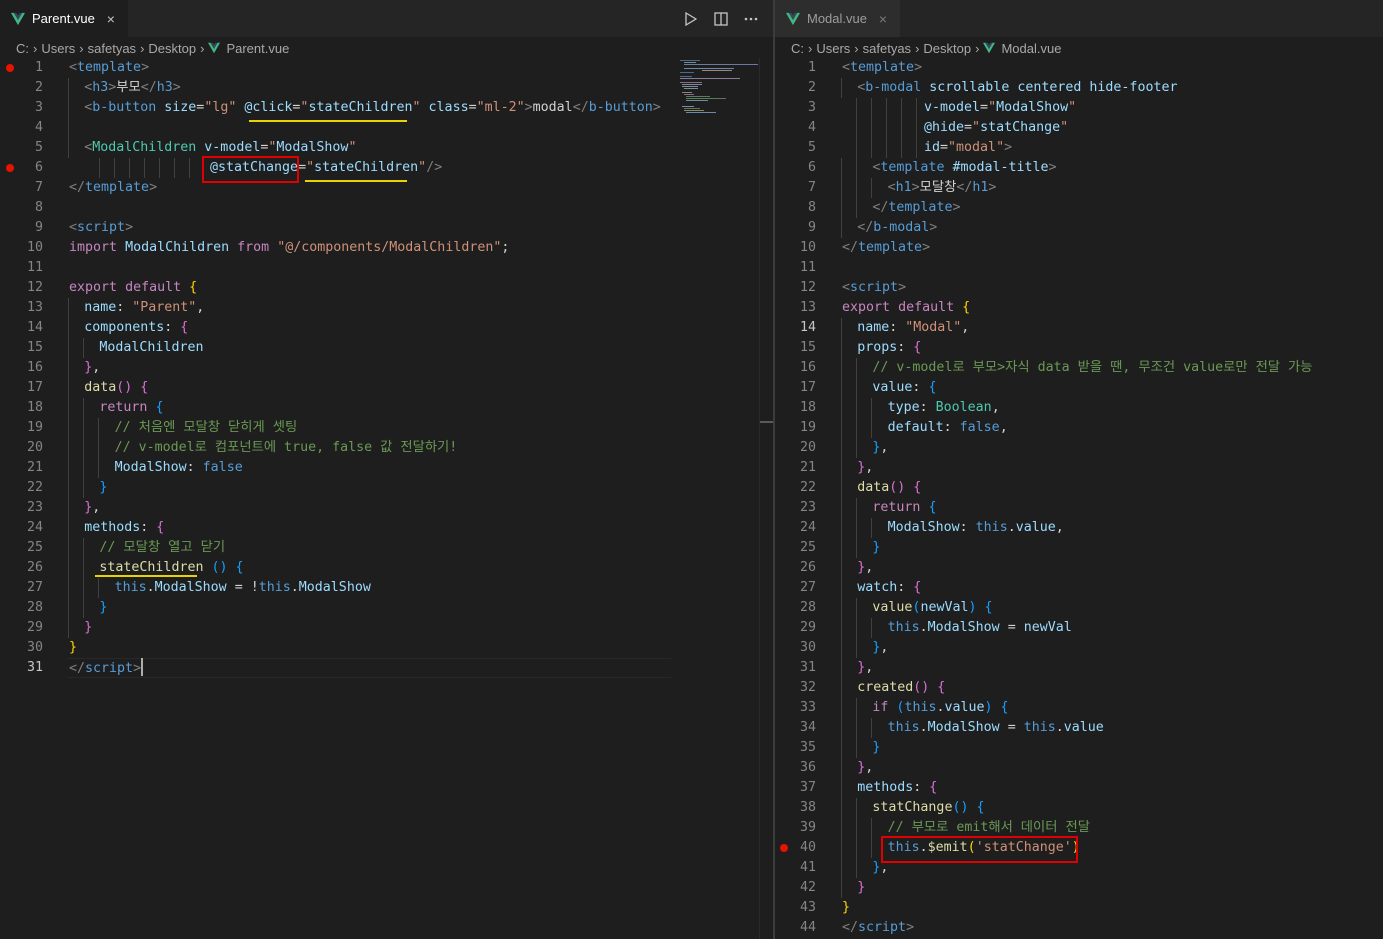 This screenshot has height=939, width=1383. Describe the element at coordinates (1079, 468) in the screenshot. I see `code-line: 21},` at that location.